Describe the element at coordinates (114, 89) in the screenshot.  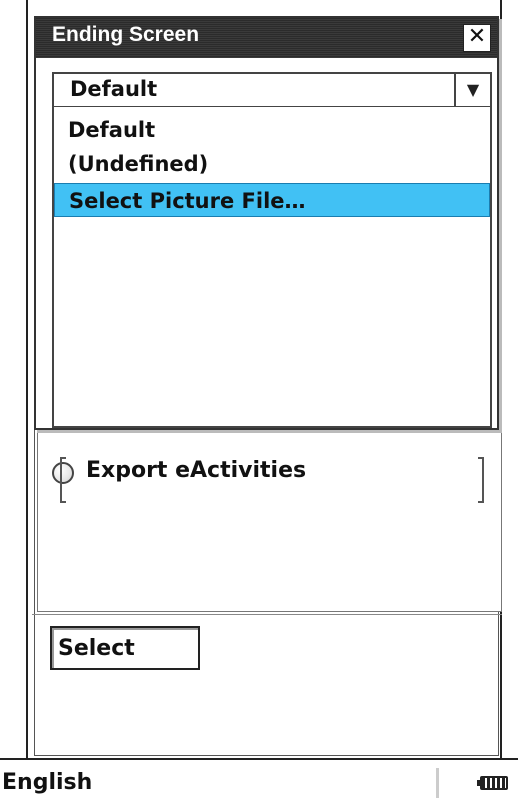
I see `ending-screen-select-value: Default` at that location.